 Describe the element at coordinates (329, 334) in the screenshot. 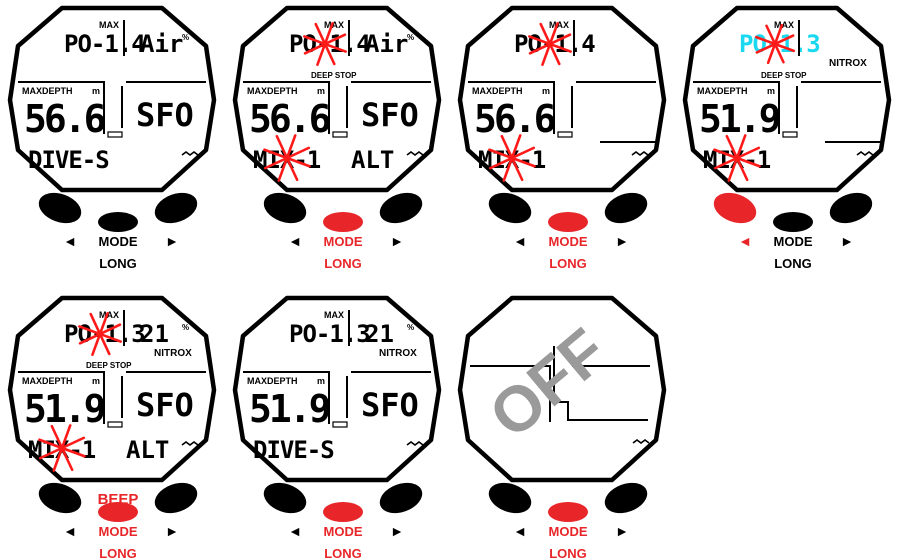

I see `po-value: PO-1.3` at that location.